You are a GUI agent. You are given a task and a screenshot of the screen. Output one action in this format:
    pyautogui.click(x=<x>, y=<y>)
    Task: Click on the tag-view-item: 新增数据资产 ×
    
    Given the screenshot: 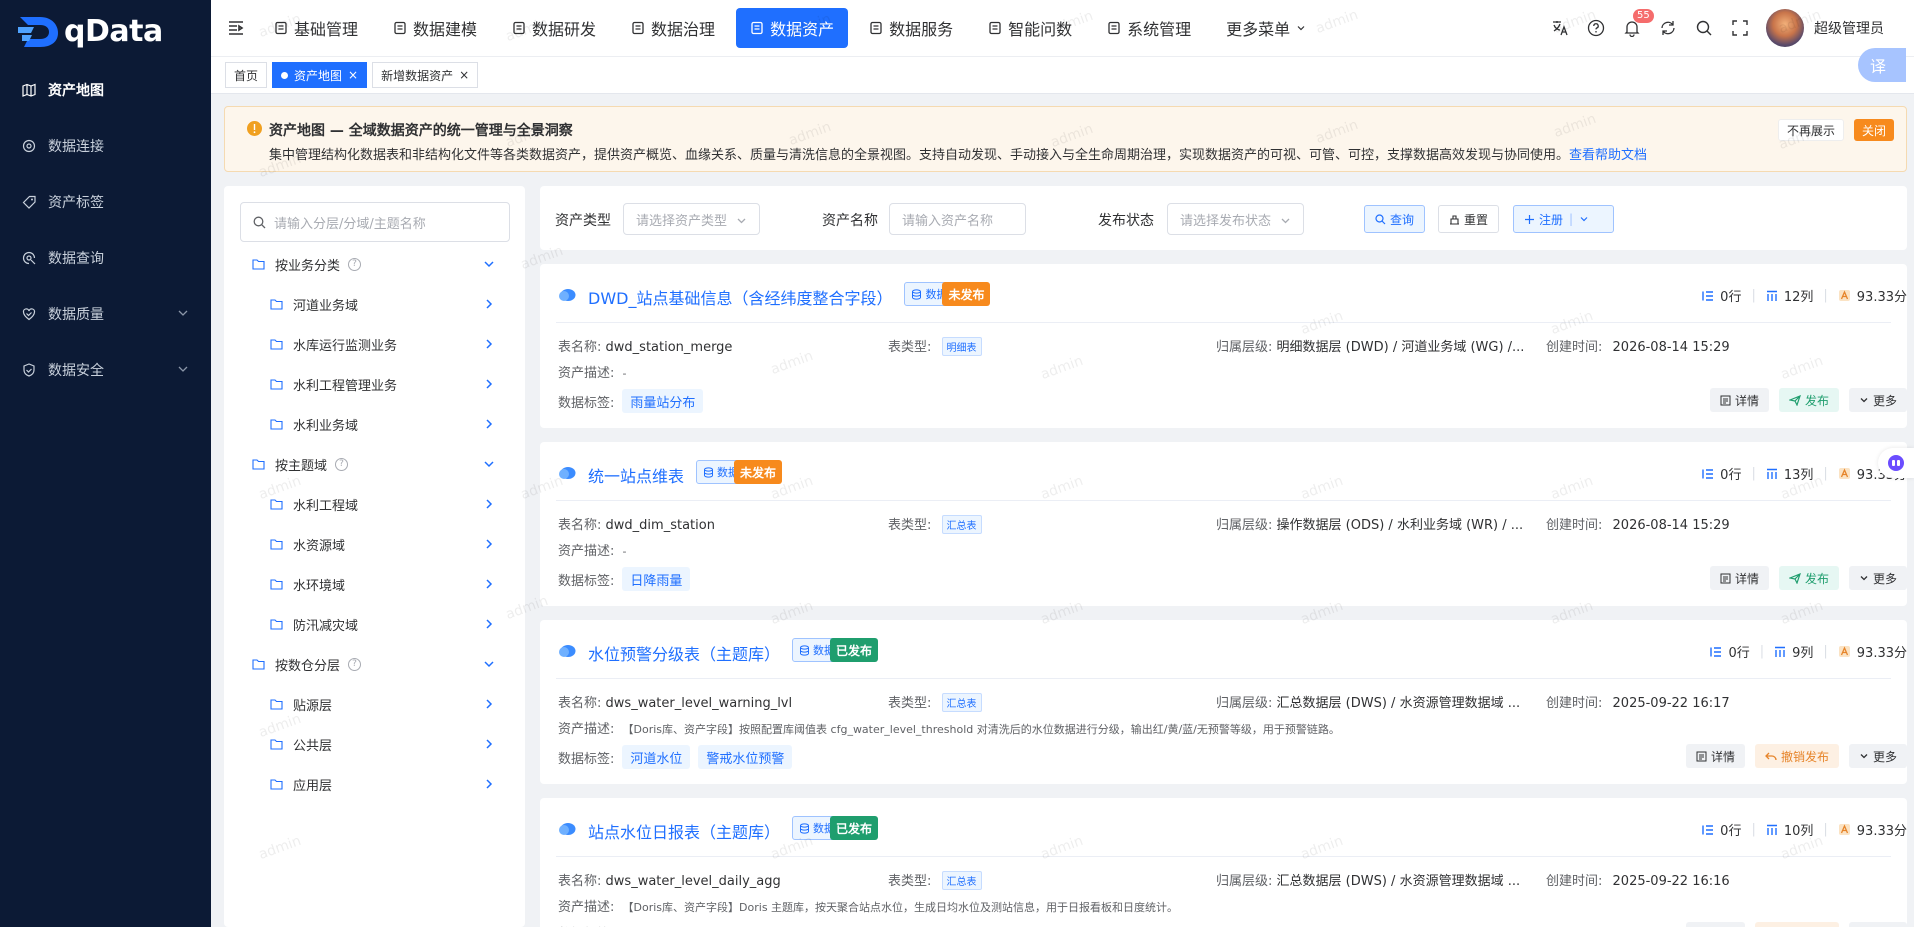 What is the action you would take?
    pyautogui.click(x=425, y=75)
    